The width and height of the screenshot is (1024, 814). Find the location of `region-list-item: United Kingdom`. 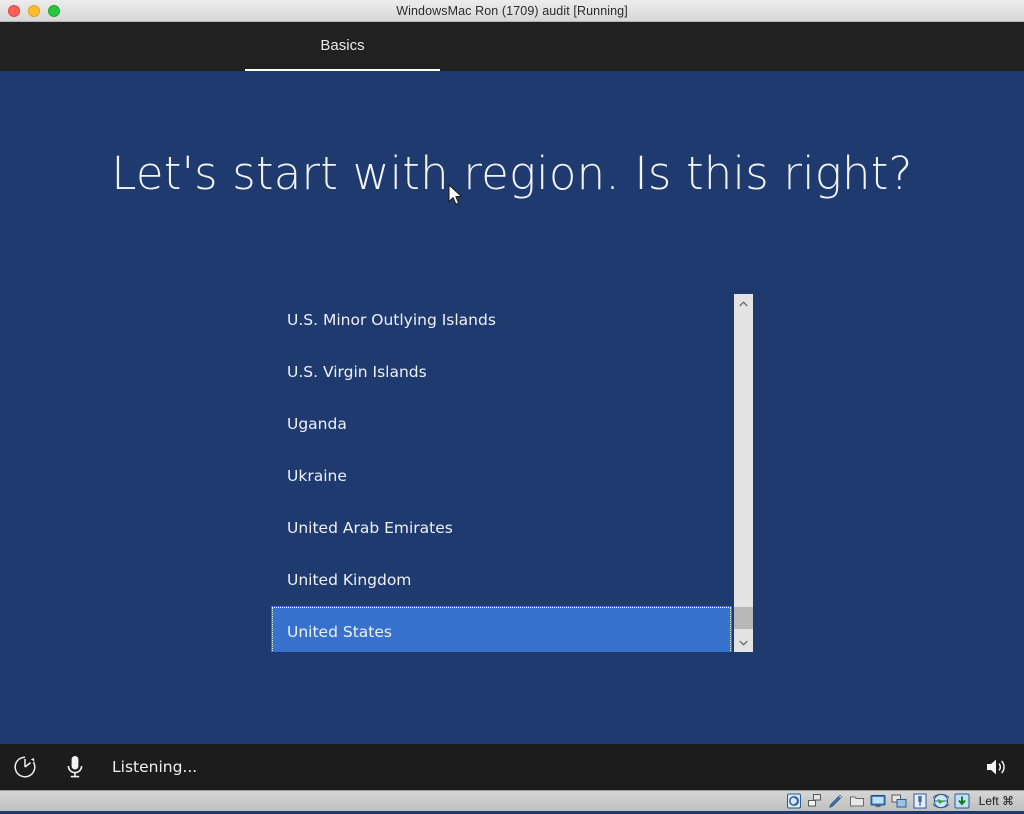

region-list-item: United Kingdom is located at coordinates (501, 580).